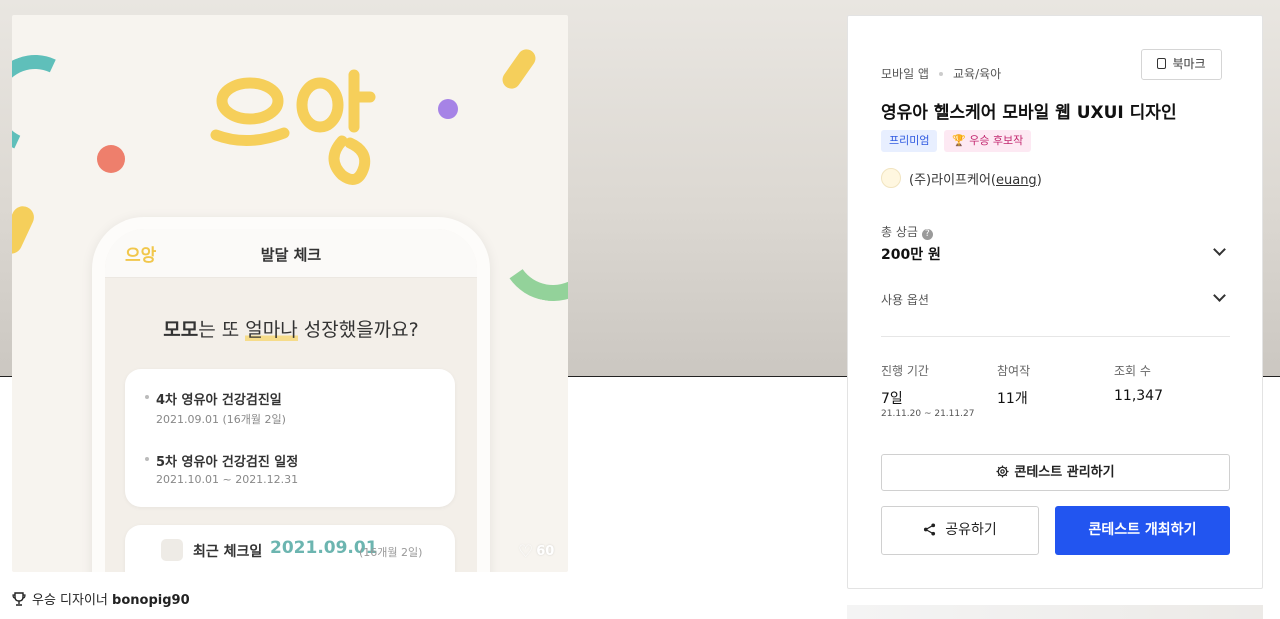 Image resolution: width=1280 pixels, height=619 pixels. I want to click on designer-prefix: 우승 디자이너, so click(70, 600).